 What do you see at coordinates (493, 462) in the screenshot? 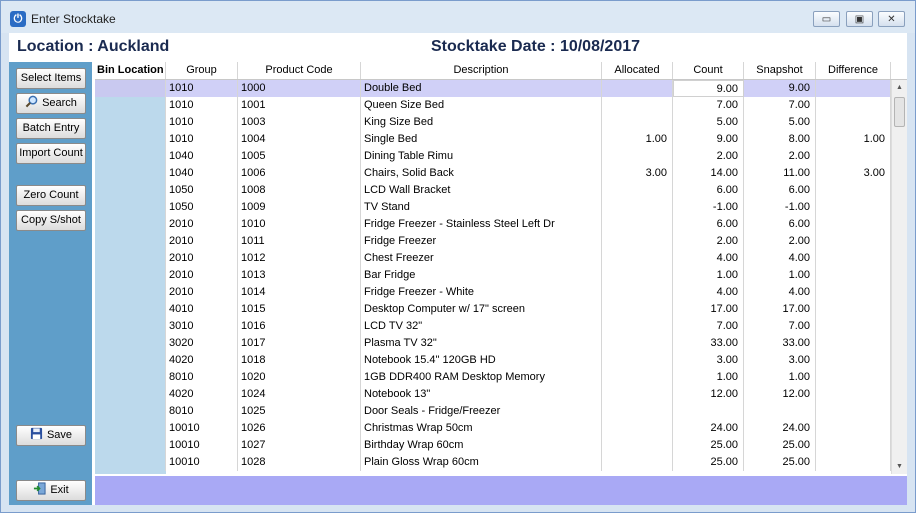
I see `table-row: 10010 1028 Plain Gloss Wrap 60cm 25.00 25.00` at bounding box center [493, 462].